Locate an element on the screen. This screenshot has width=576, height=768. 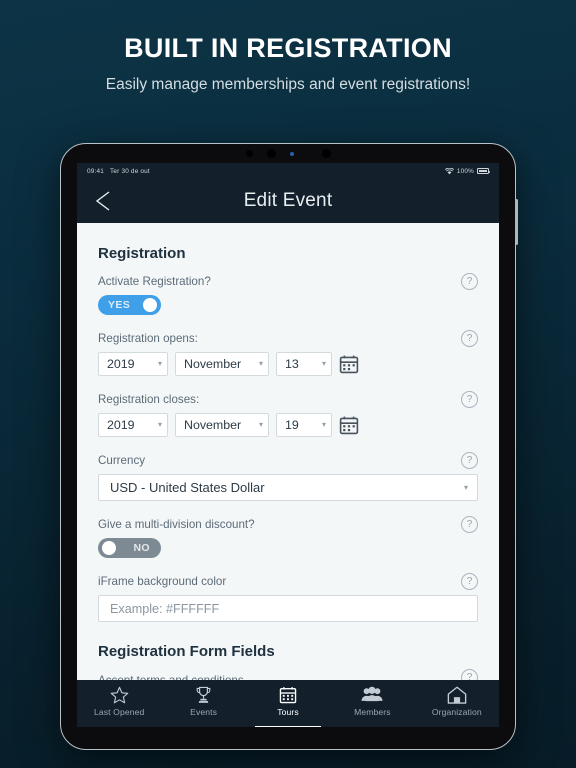
tab-label-events: Events is located at coordinates (204, 712).